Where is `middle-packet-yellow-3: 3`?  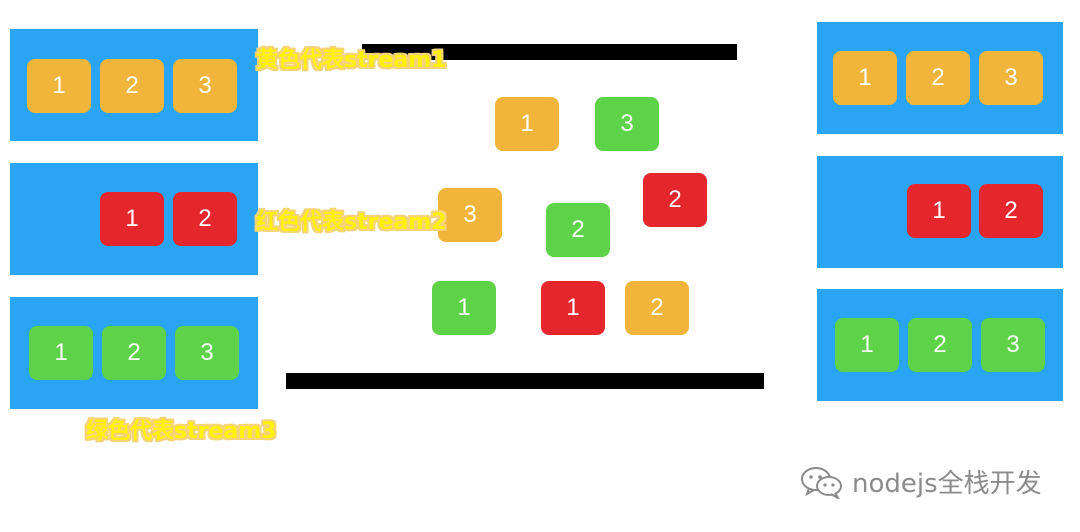
middle-packet-yellow-3: 3 is located at coordinates (470, 215).